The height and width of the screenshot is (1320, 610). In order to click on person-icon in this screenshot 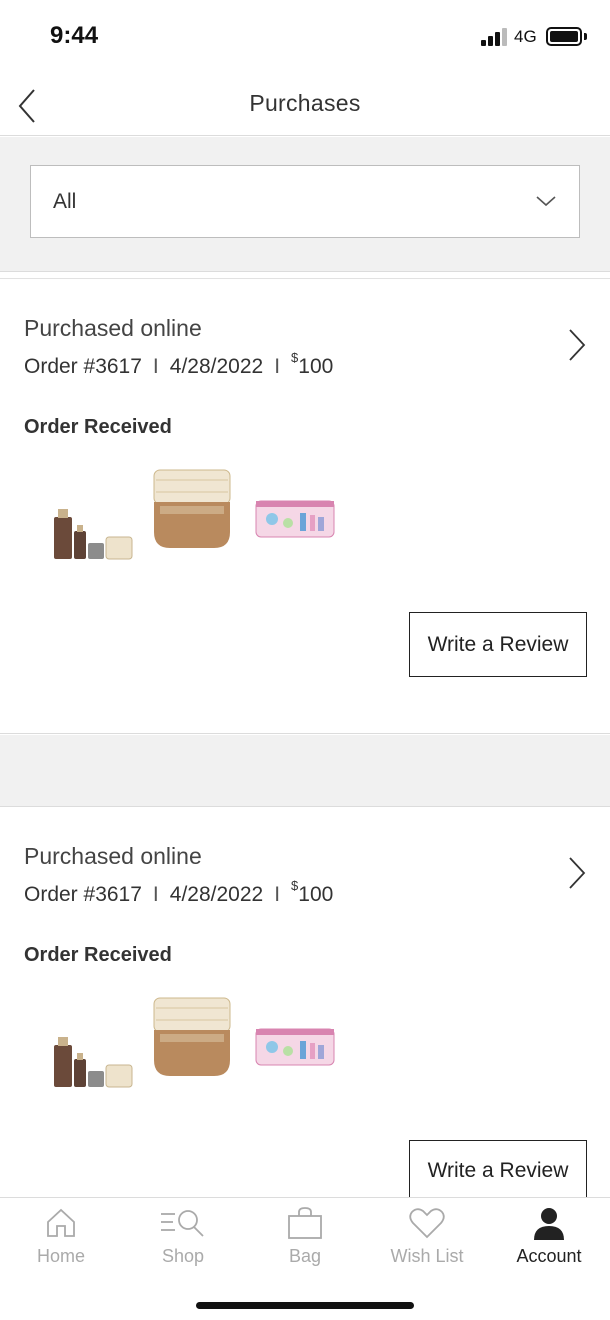, I will do `click(549, 1224)`.